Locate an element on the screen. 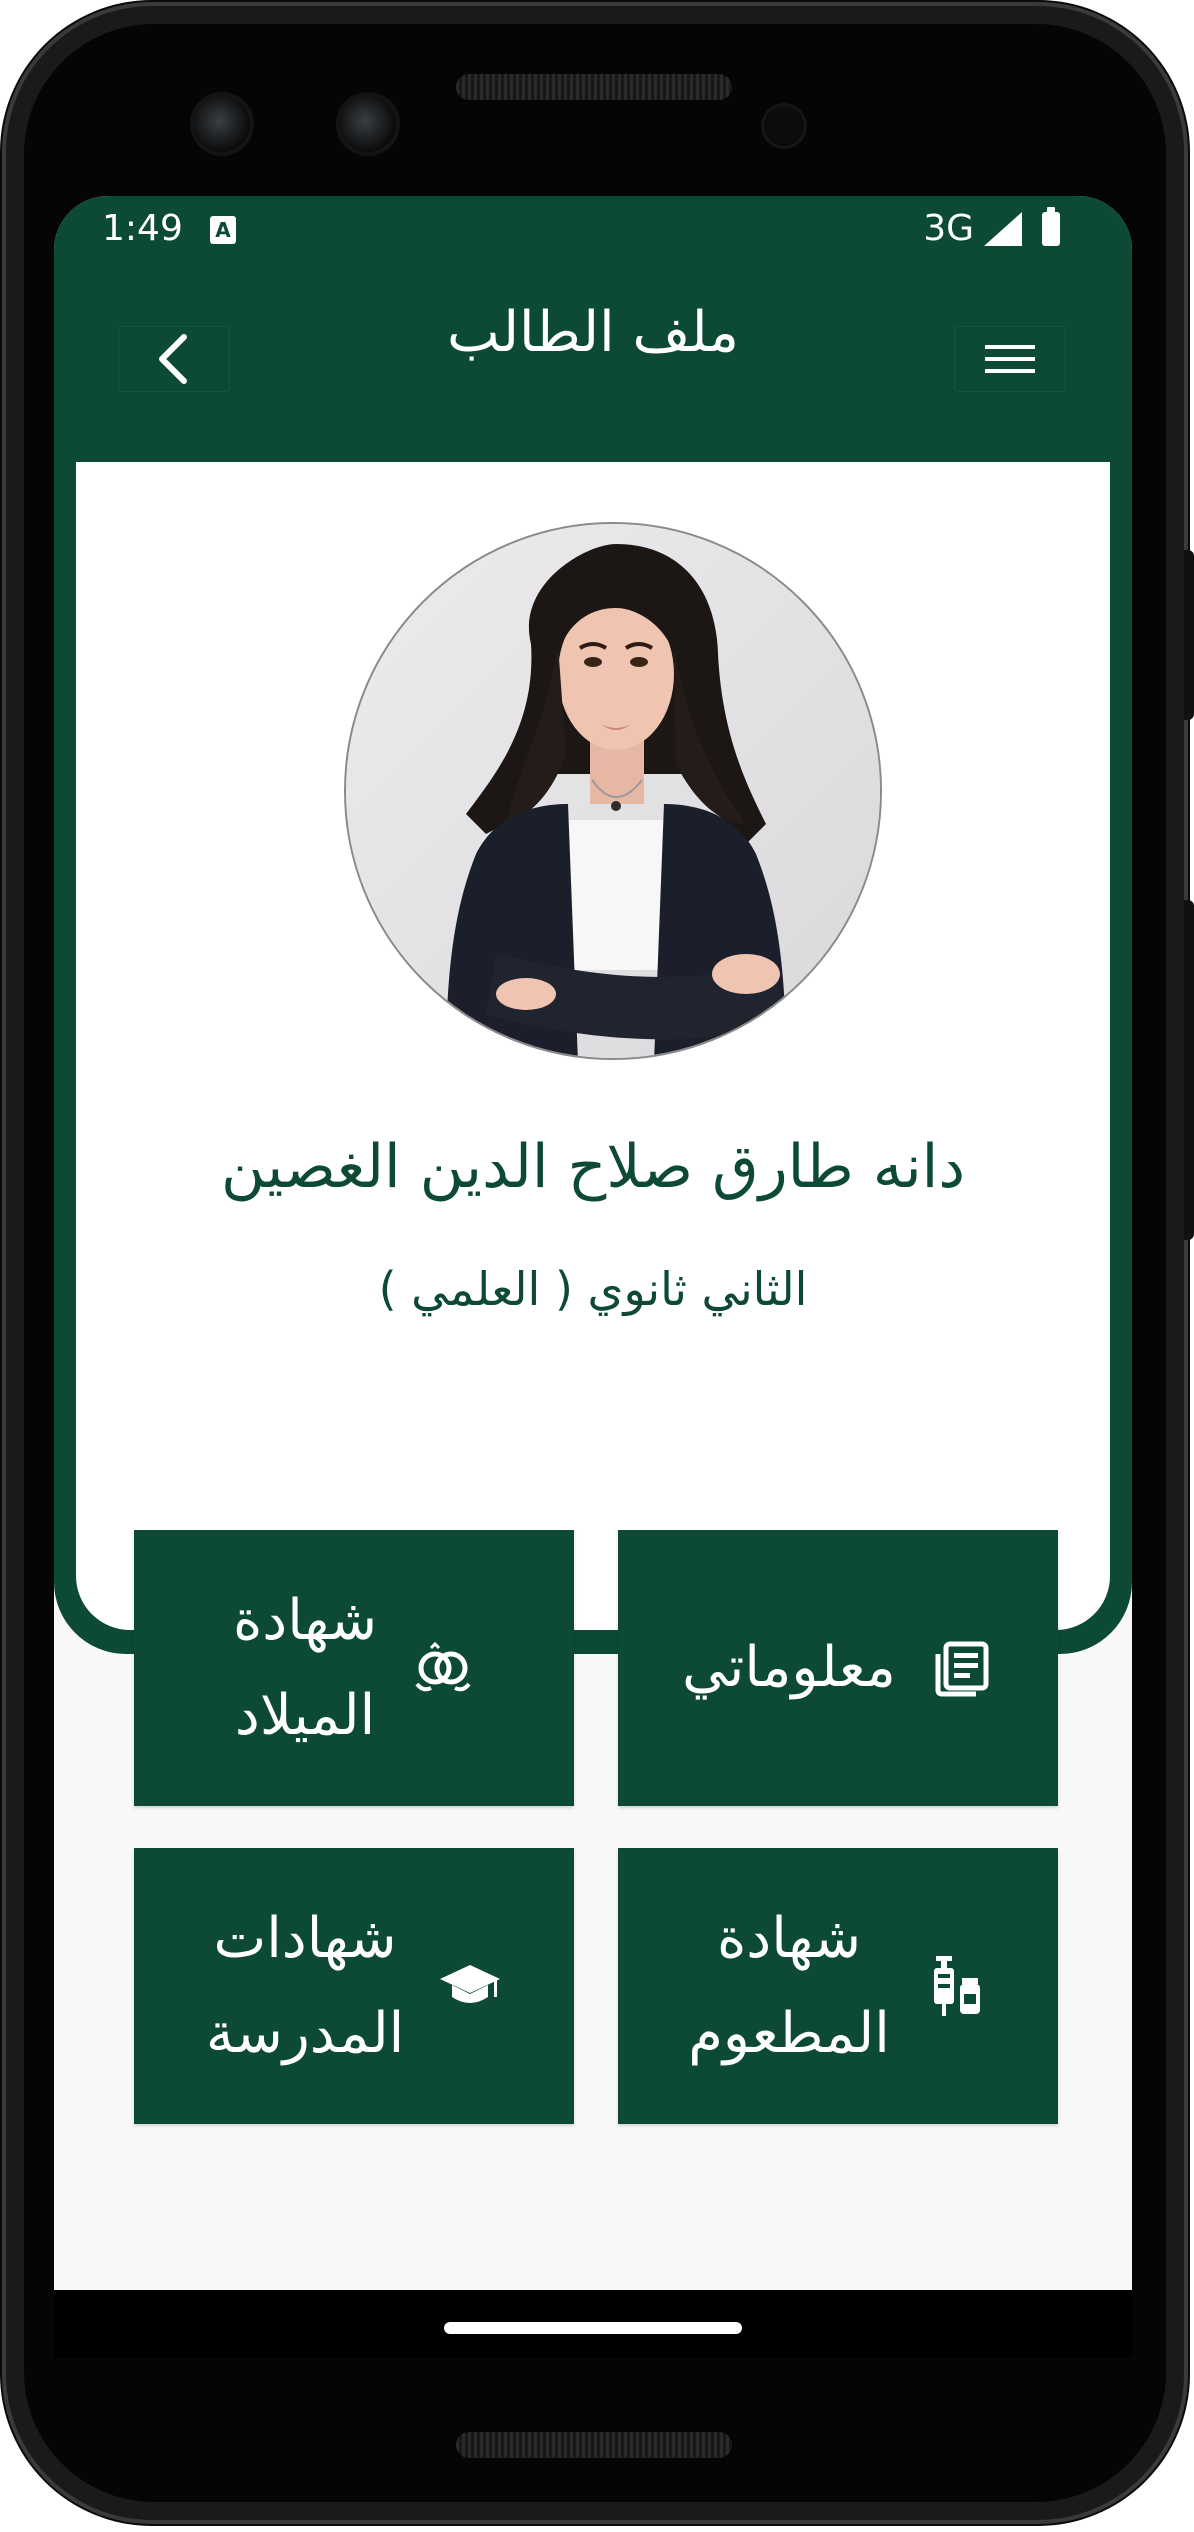 The width and height of the screenshot is (1194, 2532). home-gesture-handle is located at coordinates (593, 2328).